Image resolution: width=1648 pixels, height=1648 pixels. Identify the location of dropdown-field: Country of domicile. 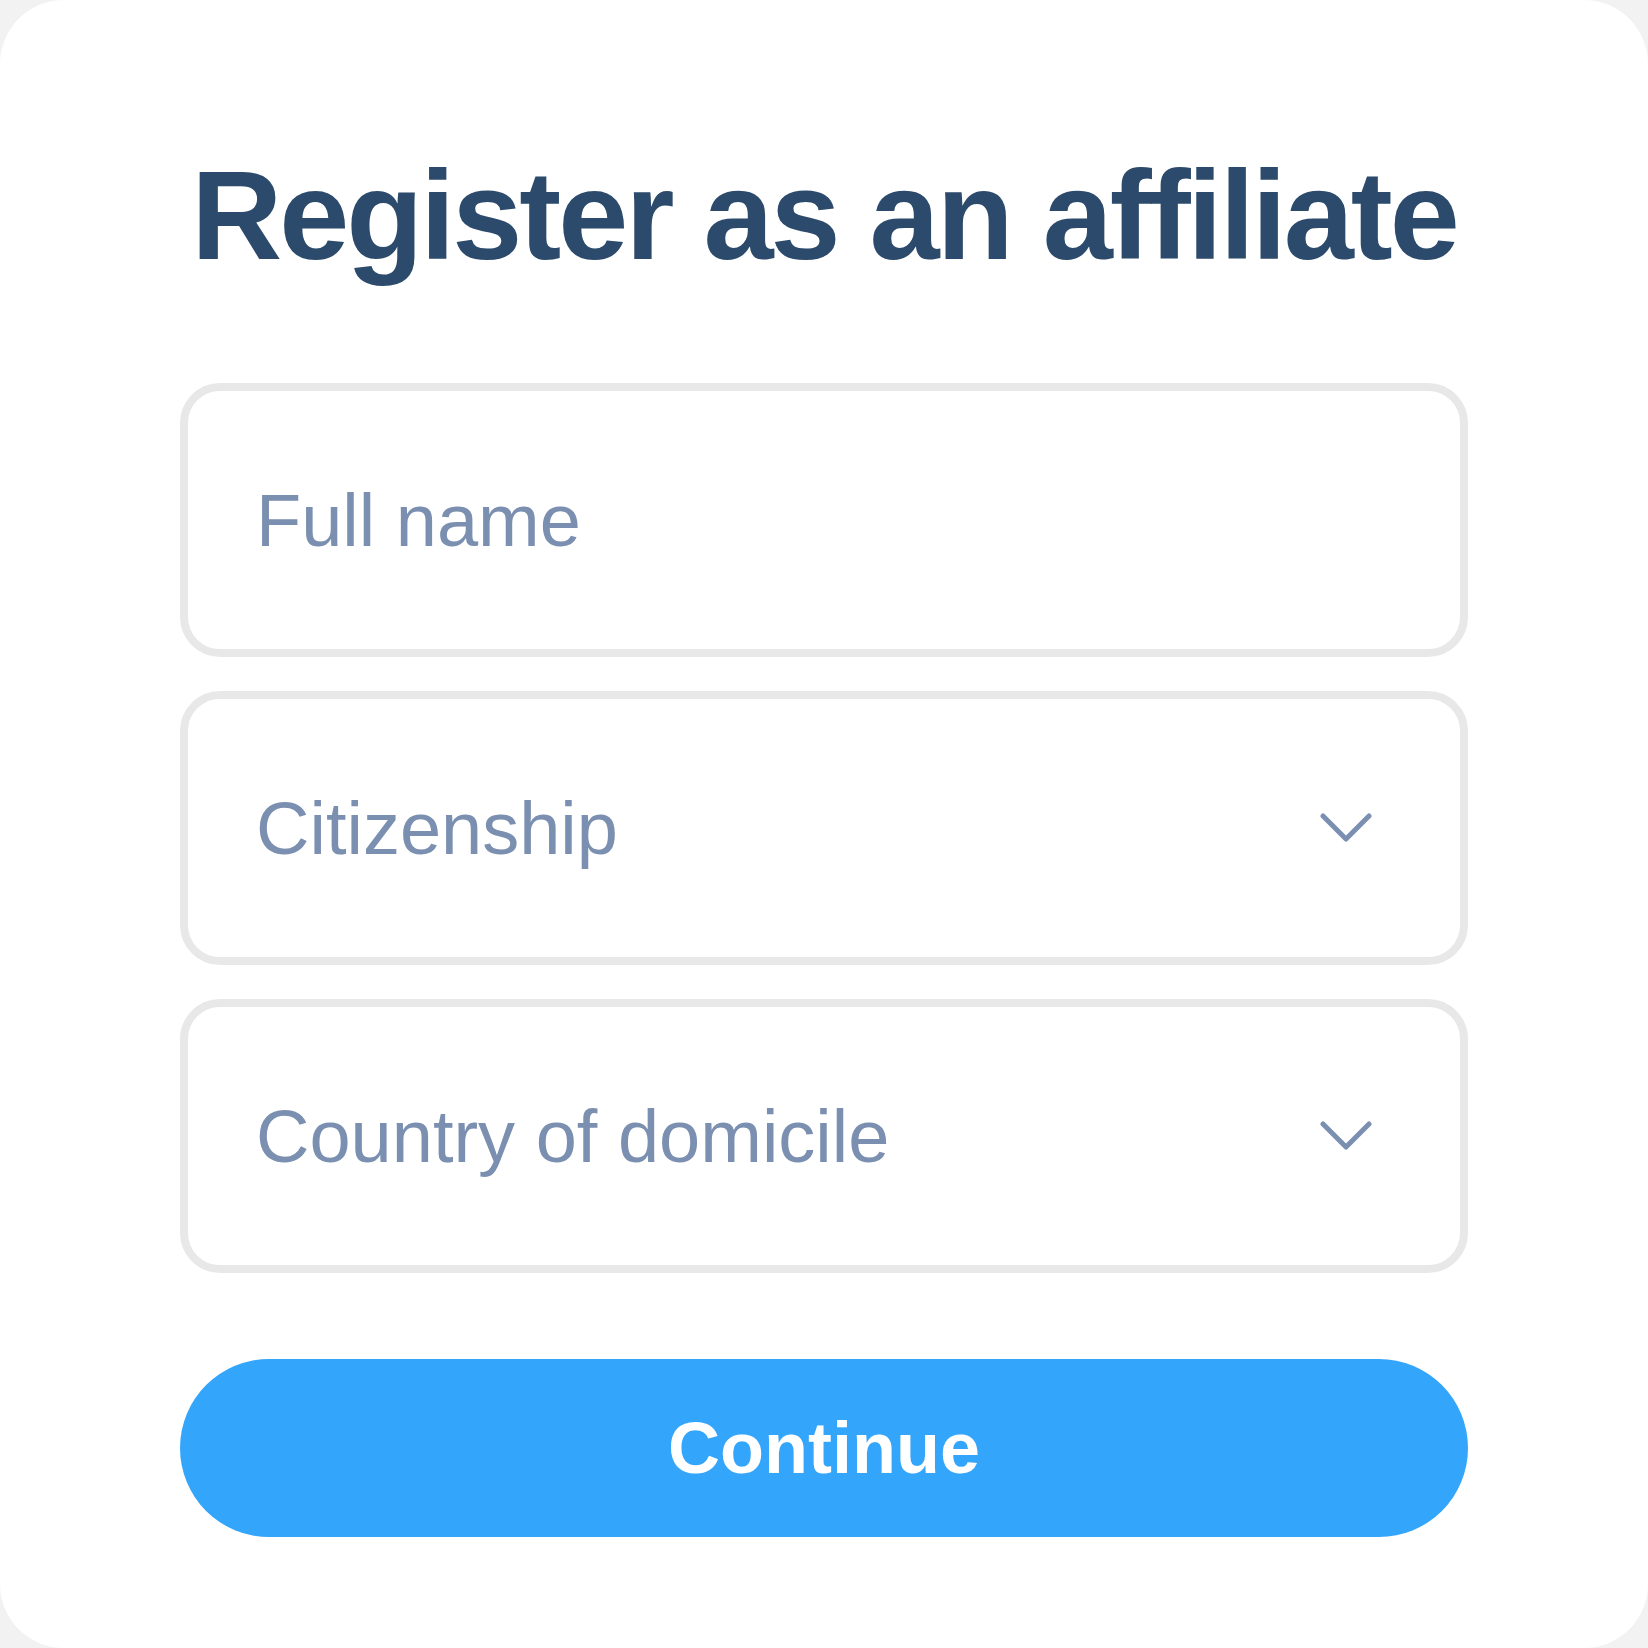
(824, 1136).